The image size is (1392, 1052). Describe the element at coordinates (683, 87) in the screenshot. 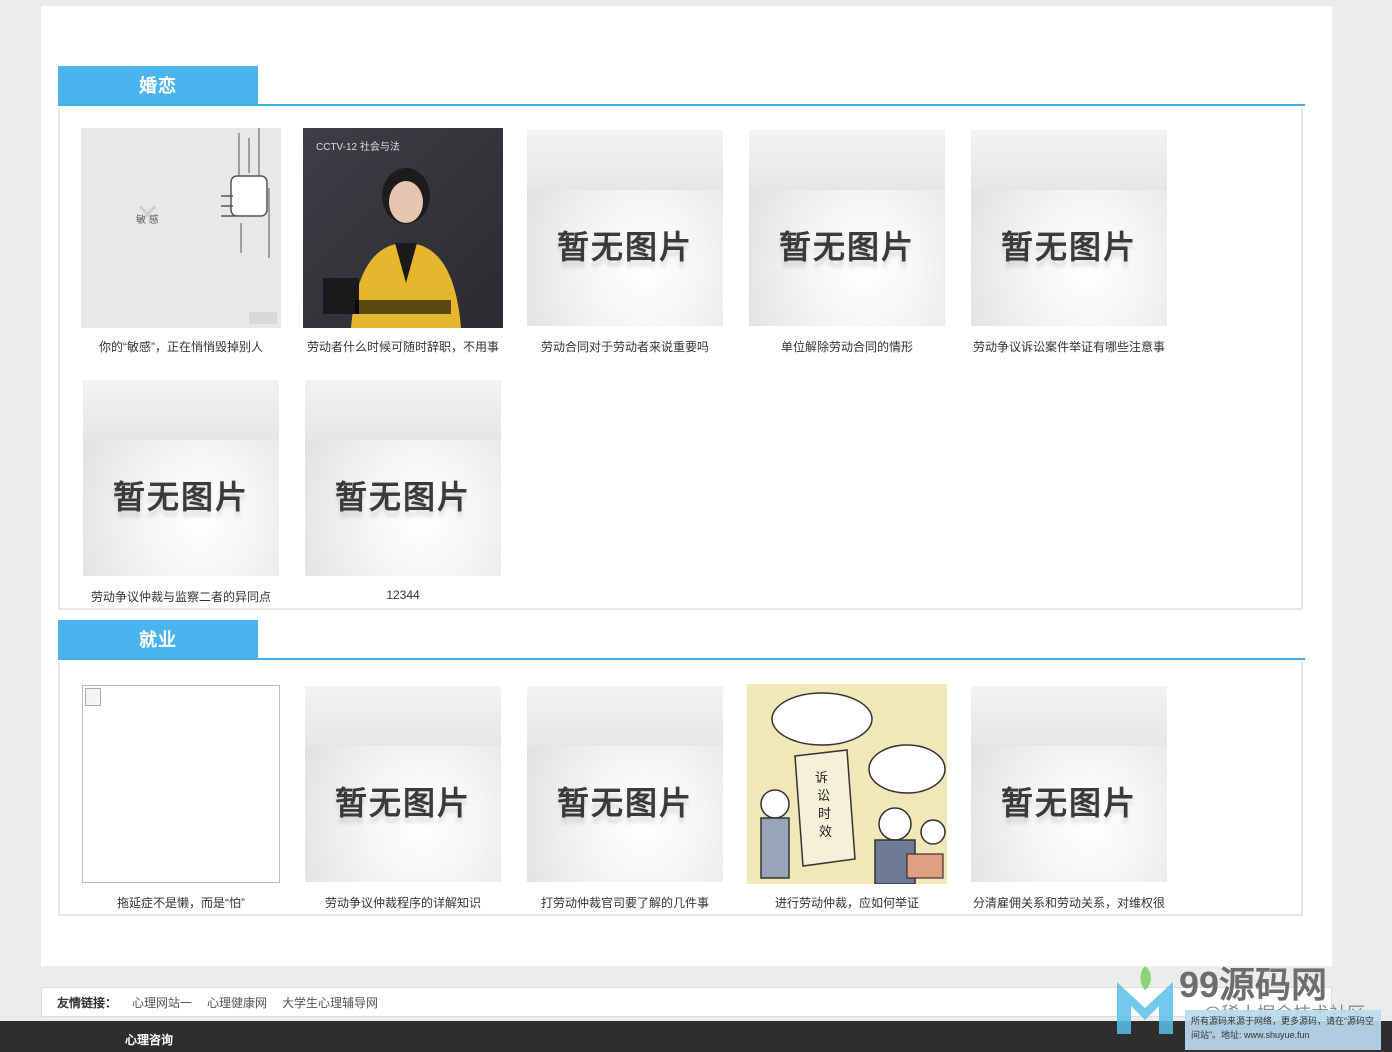

I see `section-header: 婚恋` at that location.